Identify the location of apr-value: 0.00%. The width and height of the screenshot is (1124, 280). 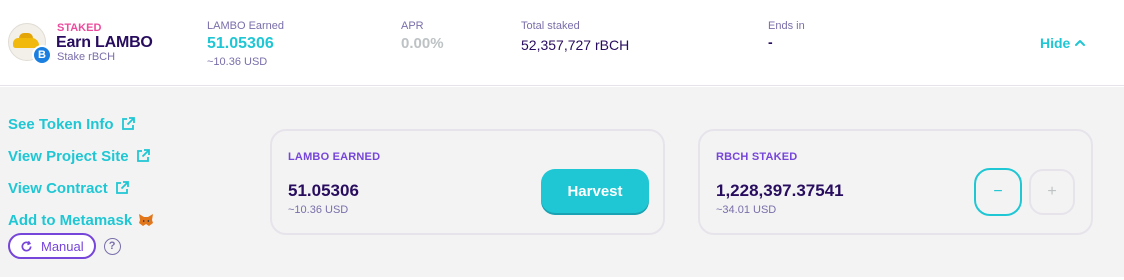
(422, 43).